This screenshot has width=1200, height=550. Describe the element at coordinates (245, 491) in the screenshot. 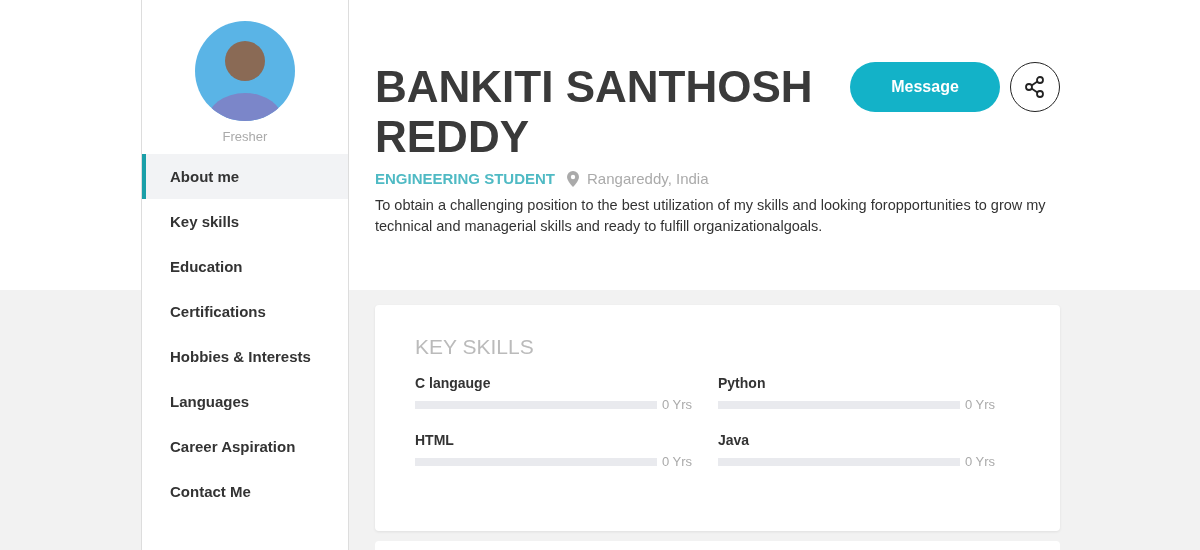

I see `nav-item: Contact Me` at that location.